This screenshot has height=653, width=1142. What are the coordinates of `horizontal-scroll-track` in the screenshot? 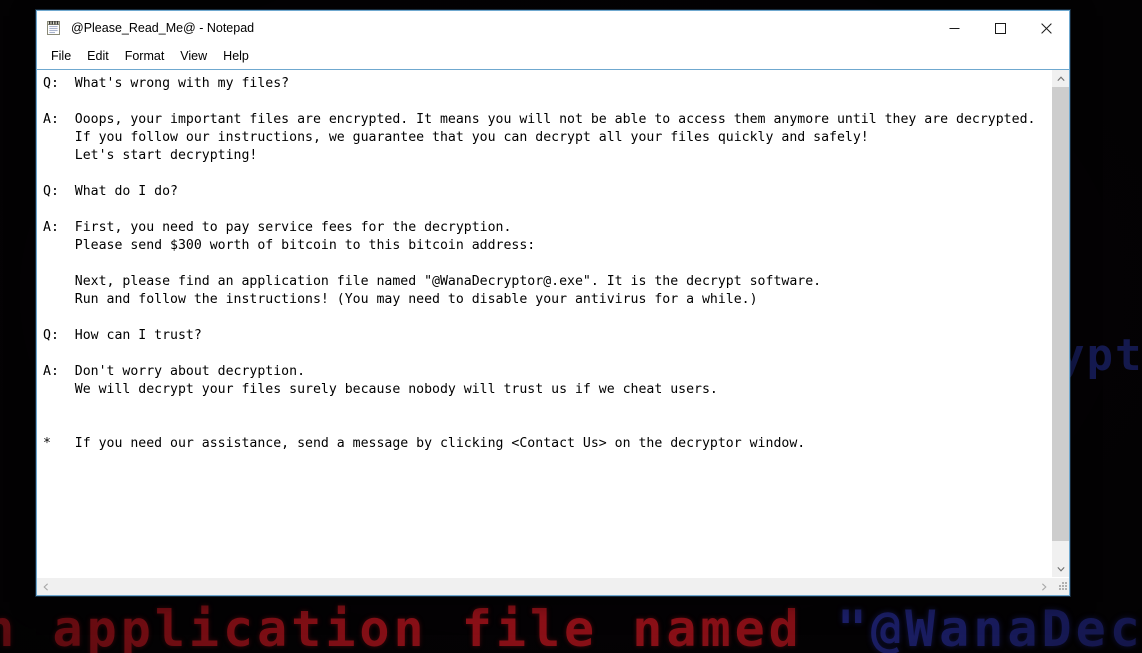 It's located at (544, 586).